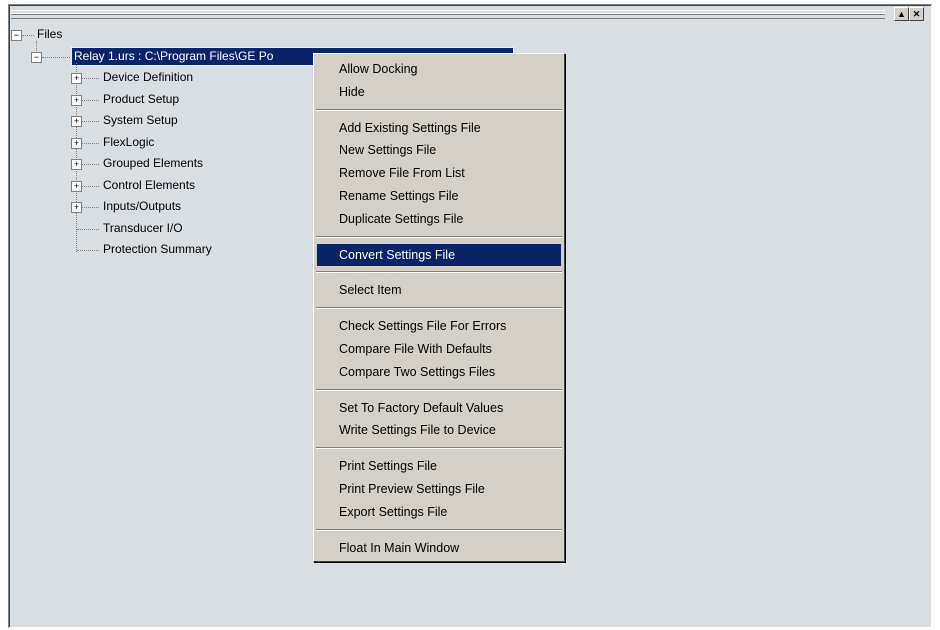 This screenshot has height=630, width=940. Describe the element at coordinates (143, 228) in the screenshot. I see `tree-item: Transducer I/O` at that location.